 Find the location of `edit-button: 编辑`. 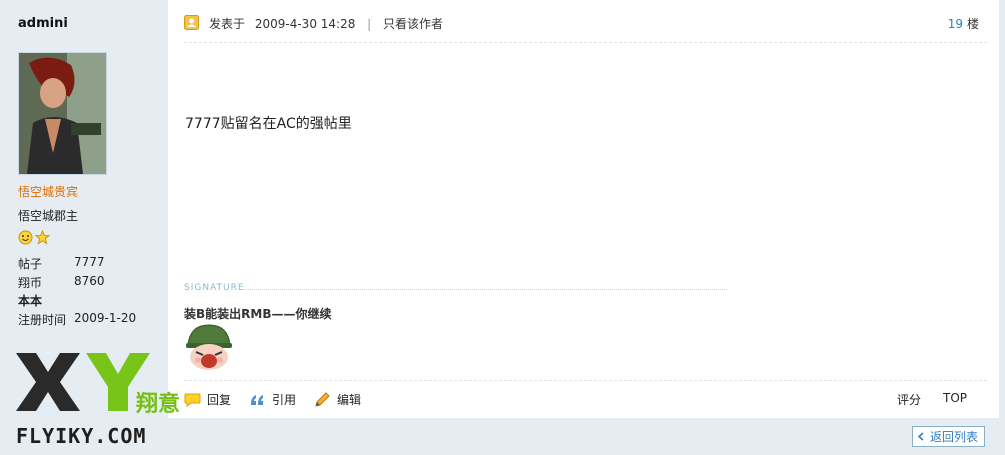

edit-button: 编辑 is located at coordinates (337, 399).